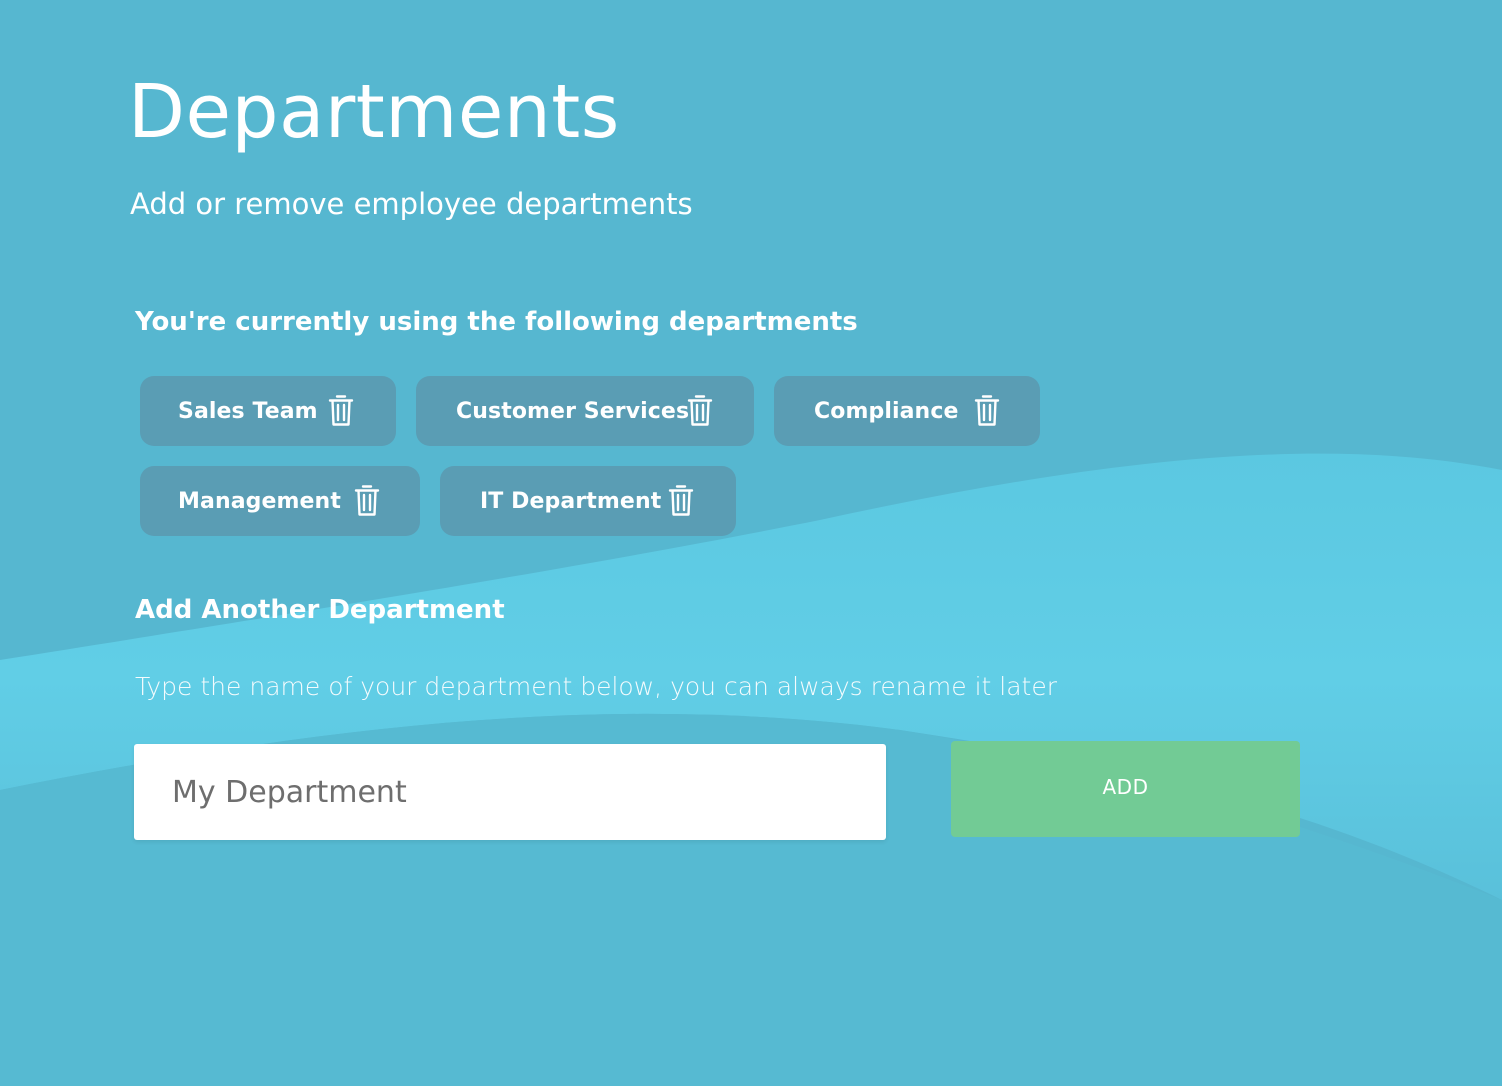 The image size is (1502, 1086). Describe the element at coordinates (510, 792) in the screenshot. I see `department-name-input` at that location.